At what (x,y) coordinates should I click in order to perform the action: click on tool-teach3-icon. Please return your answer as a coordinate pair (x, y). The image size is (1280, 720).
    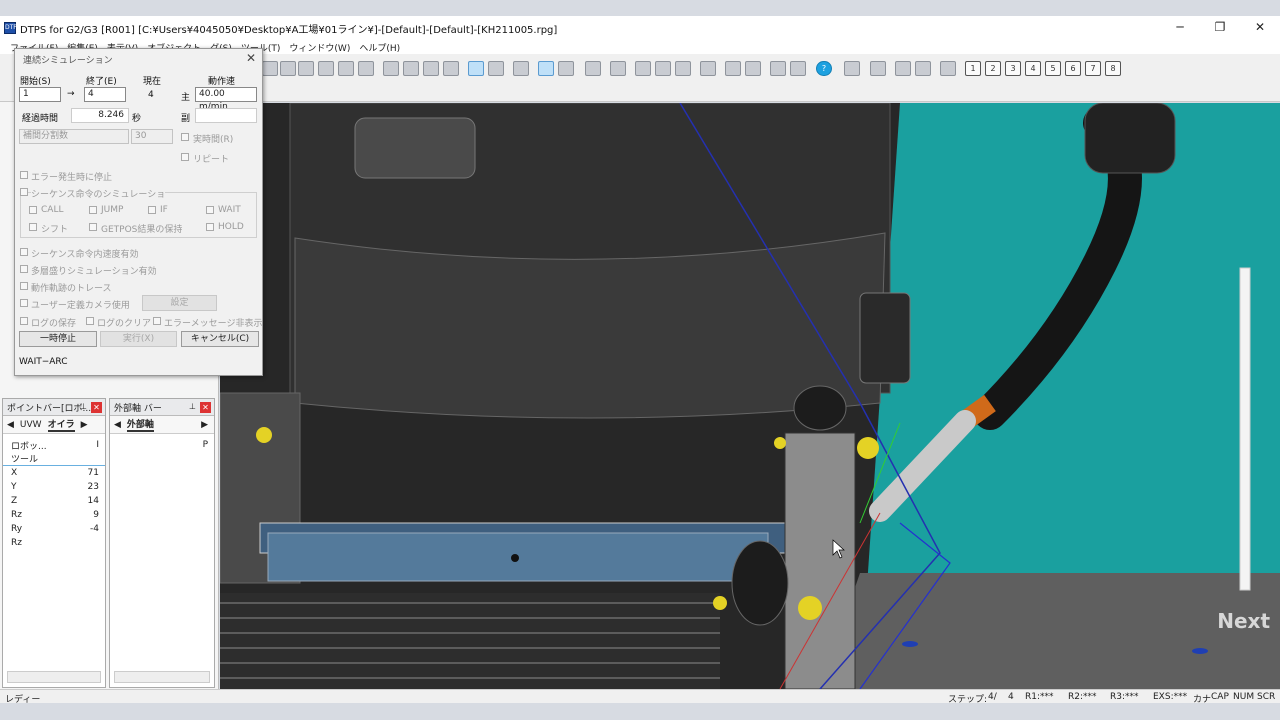
    Looking at the image, I should click on (778, 68).